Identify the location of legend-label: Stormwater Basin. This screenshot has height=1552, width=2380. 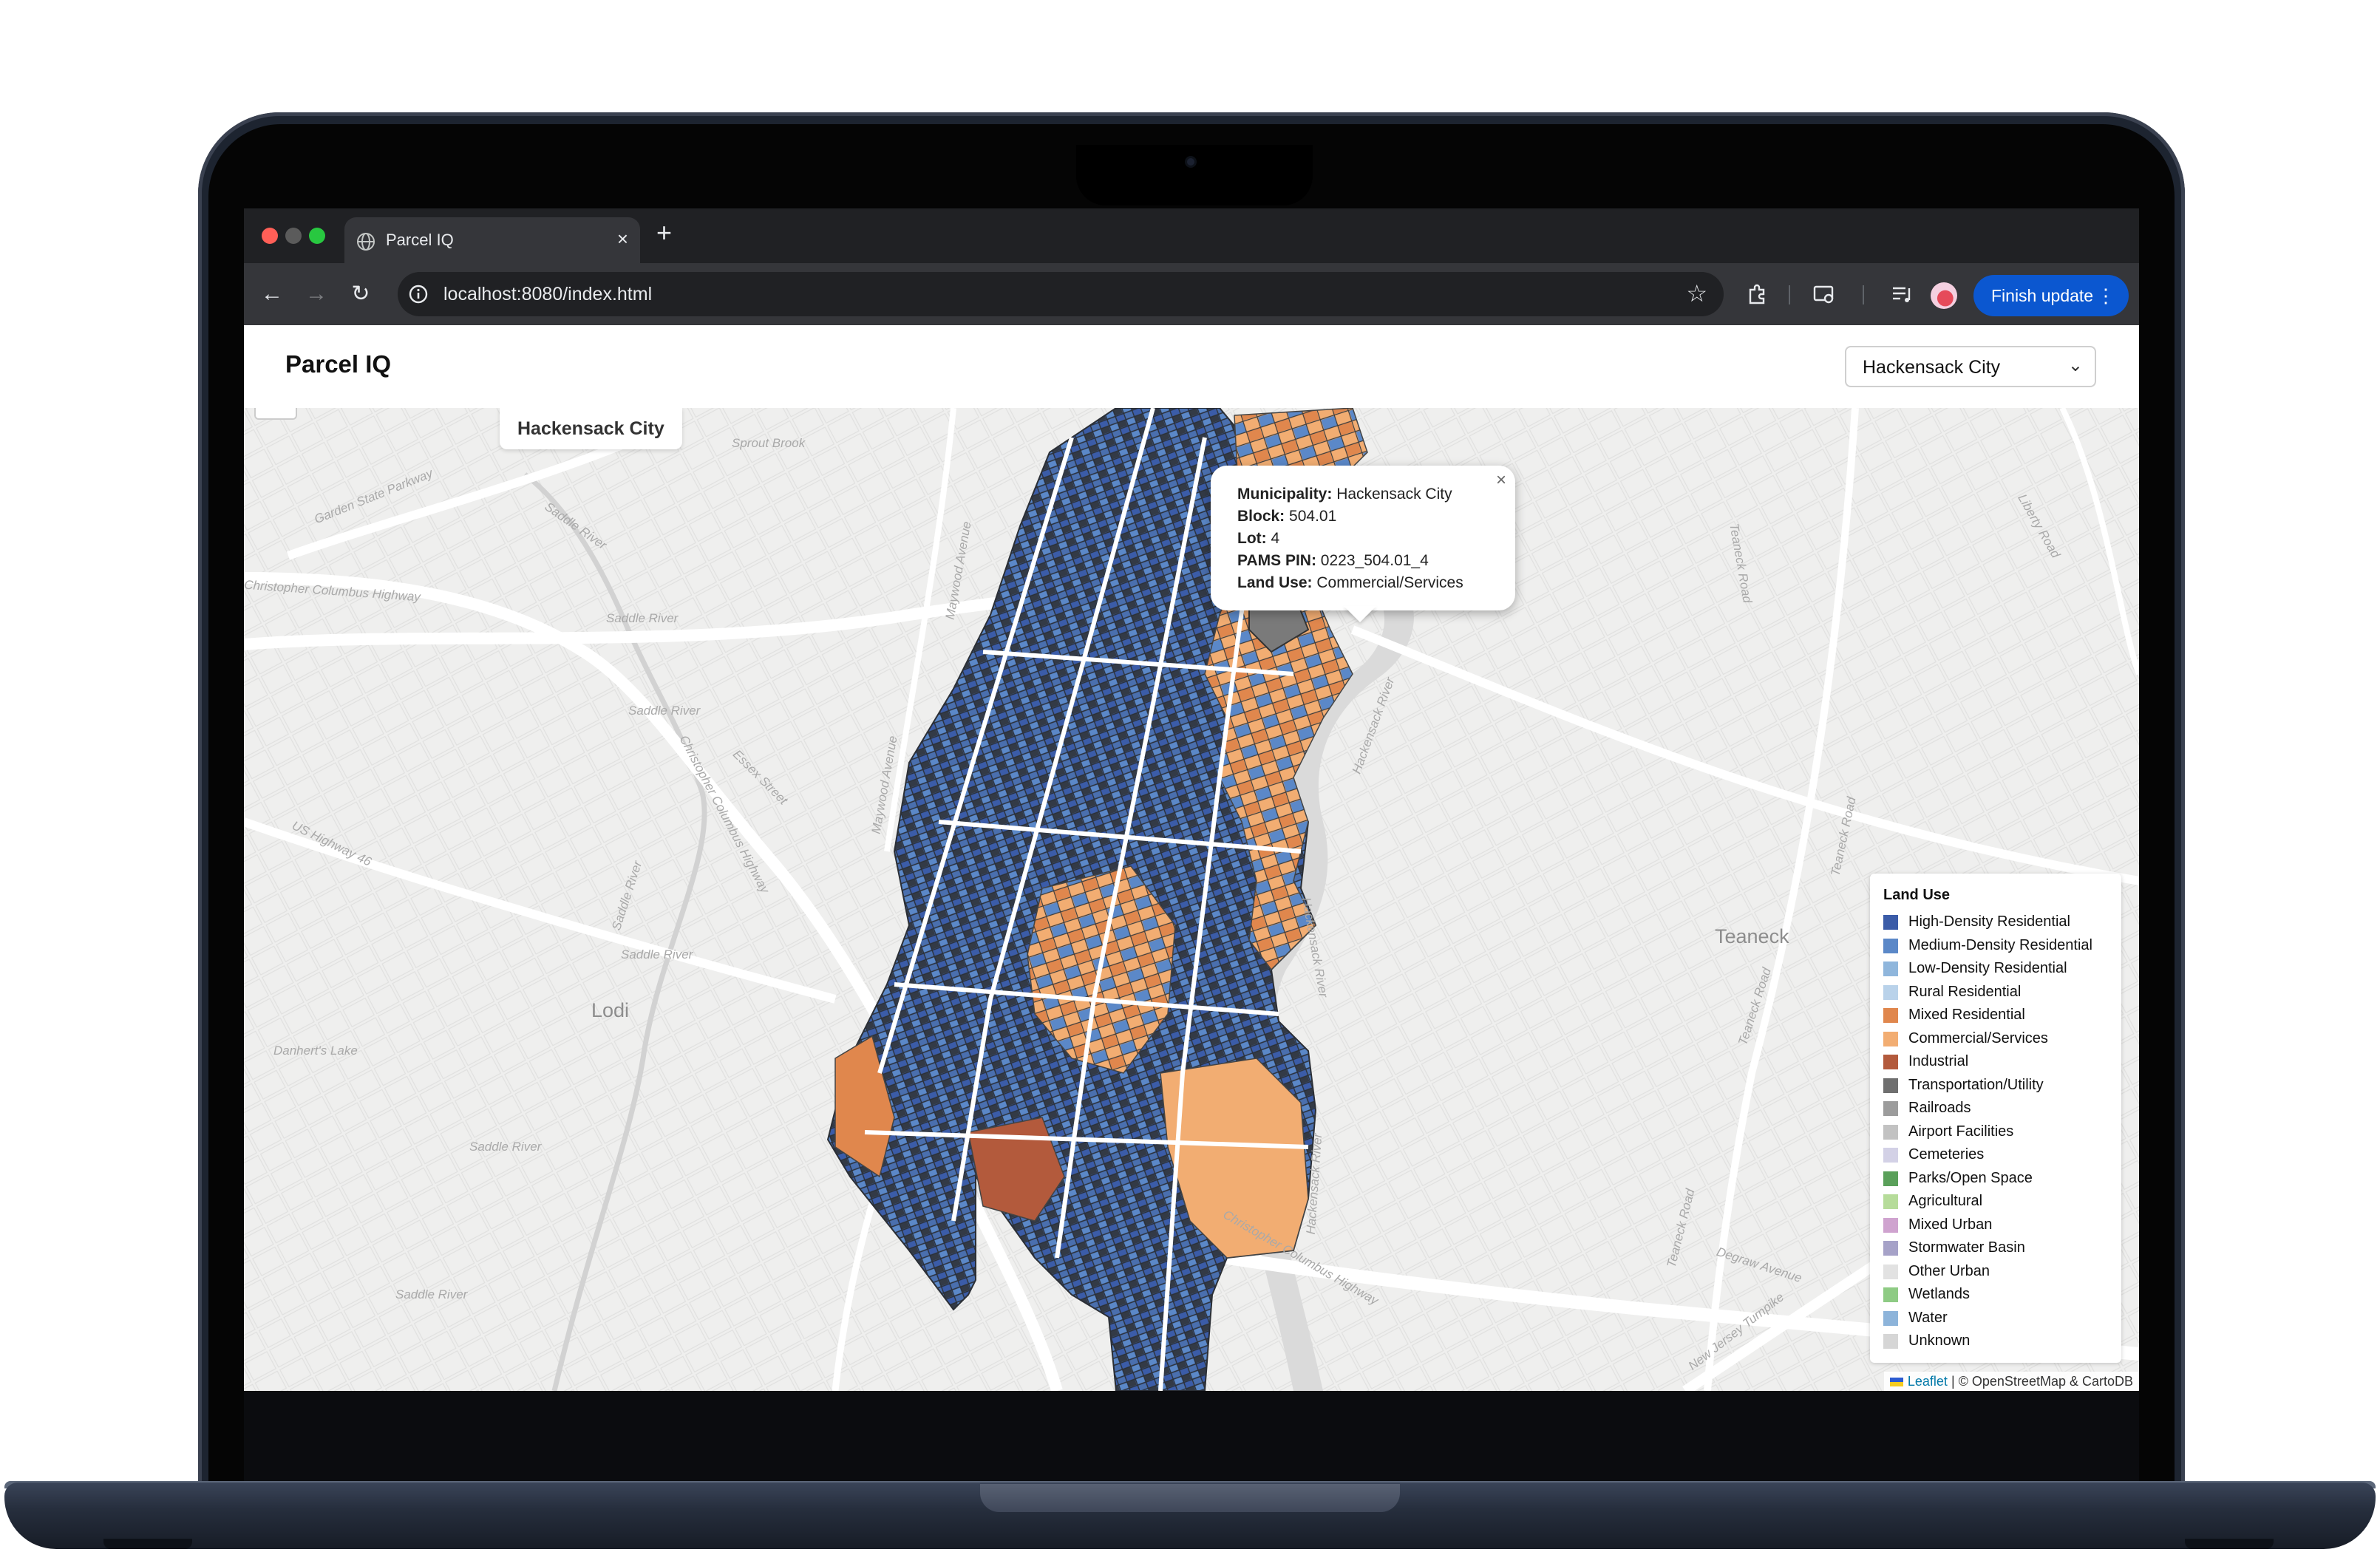
(1966, 1247).